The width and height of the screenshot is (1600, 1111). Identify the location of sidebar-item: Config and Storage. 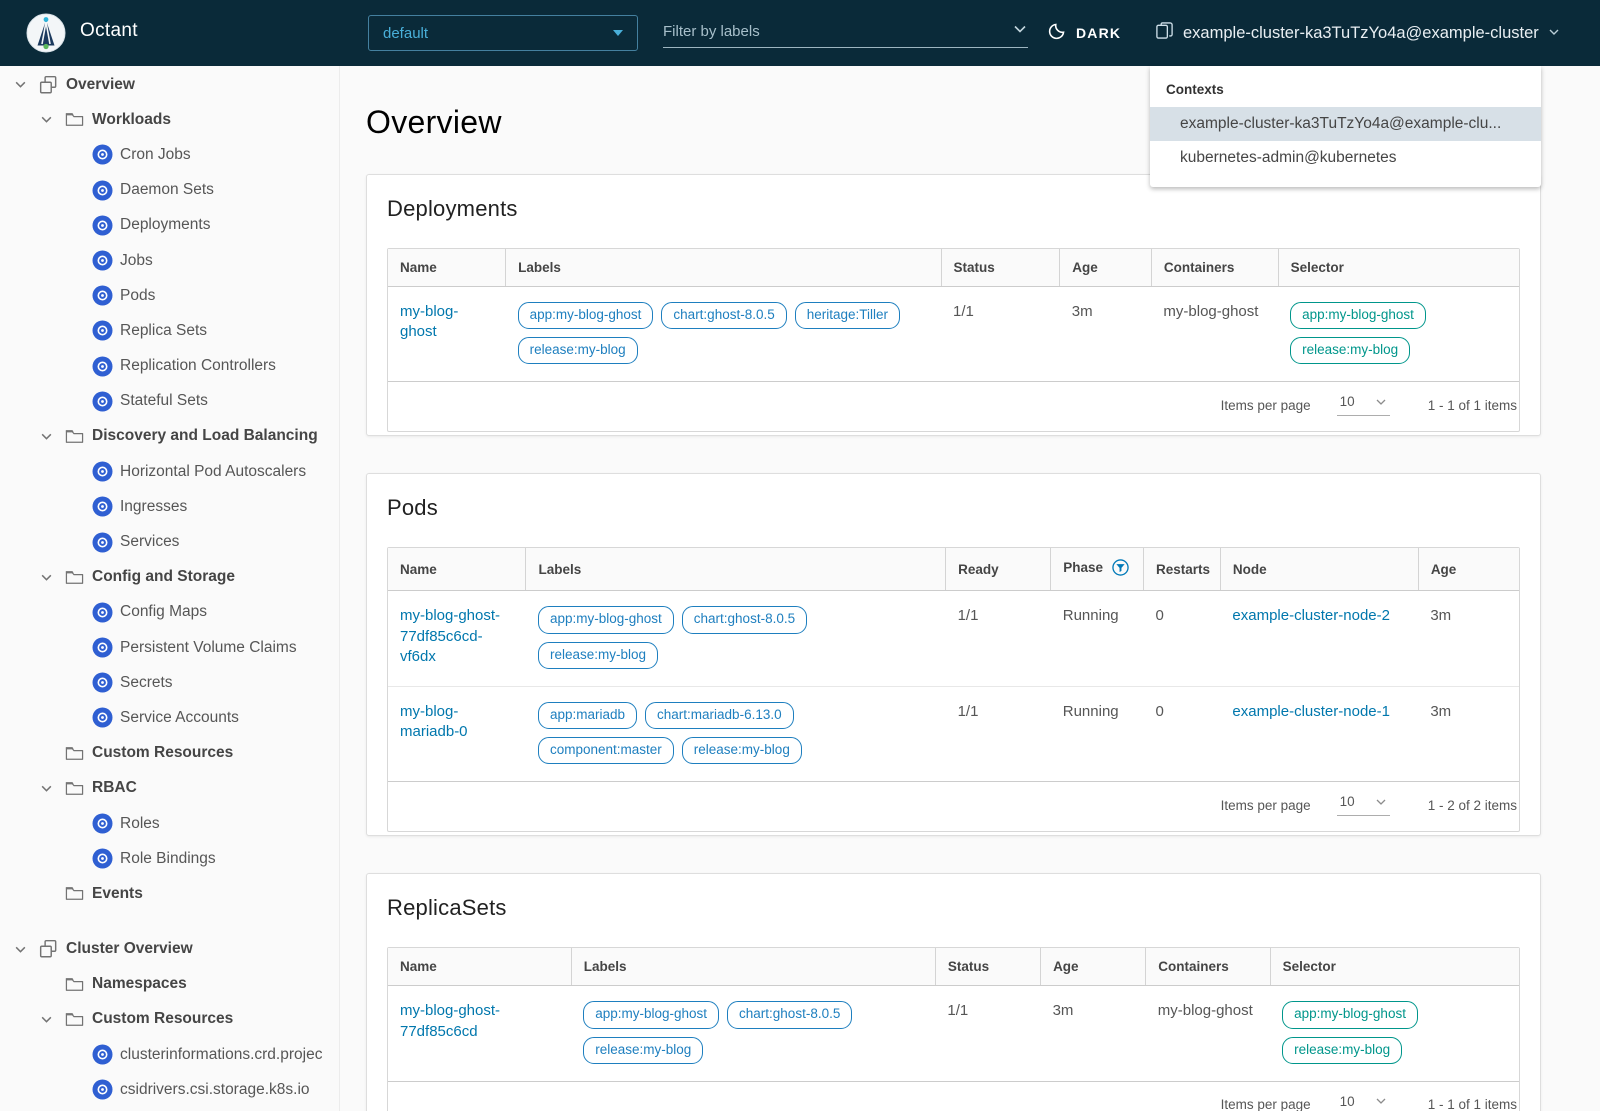
(169, 577).